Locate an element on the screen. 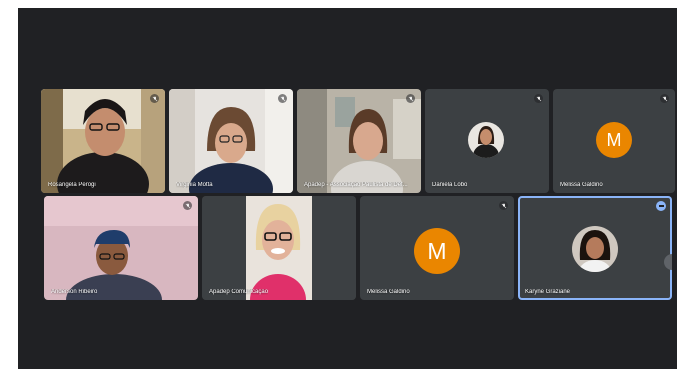 Image resolution: width=677 pixels, height=369 pixels. participant-name: Anderson Ribeiro is located at coordinates (74, 292).